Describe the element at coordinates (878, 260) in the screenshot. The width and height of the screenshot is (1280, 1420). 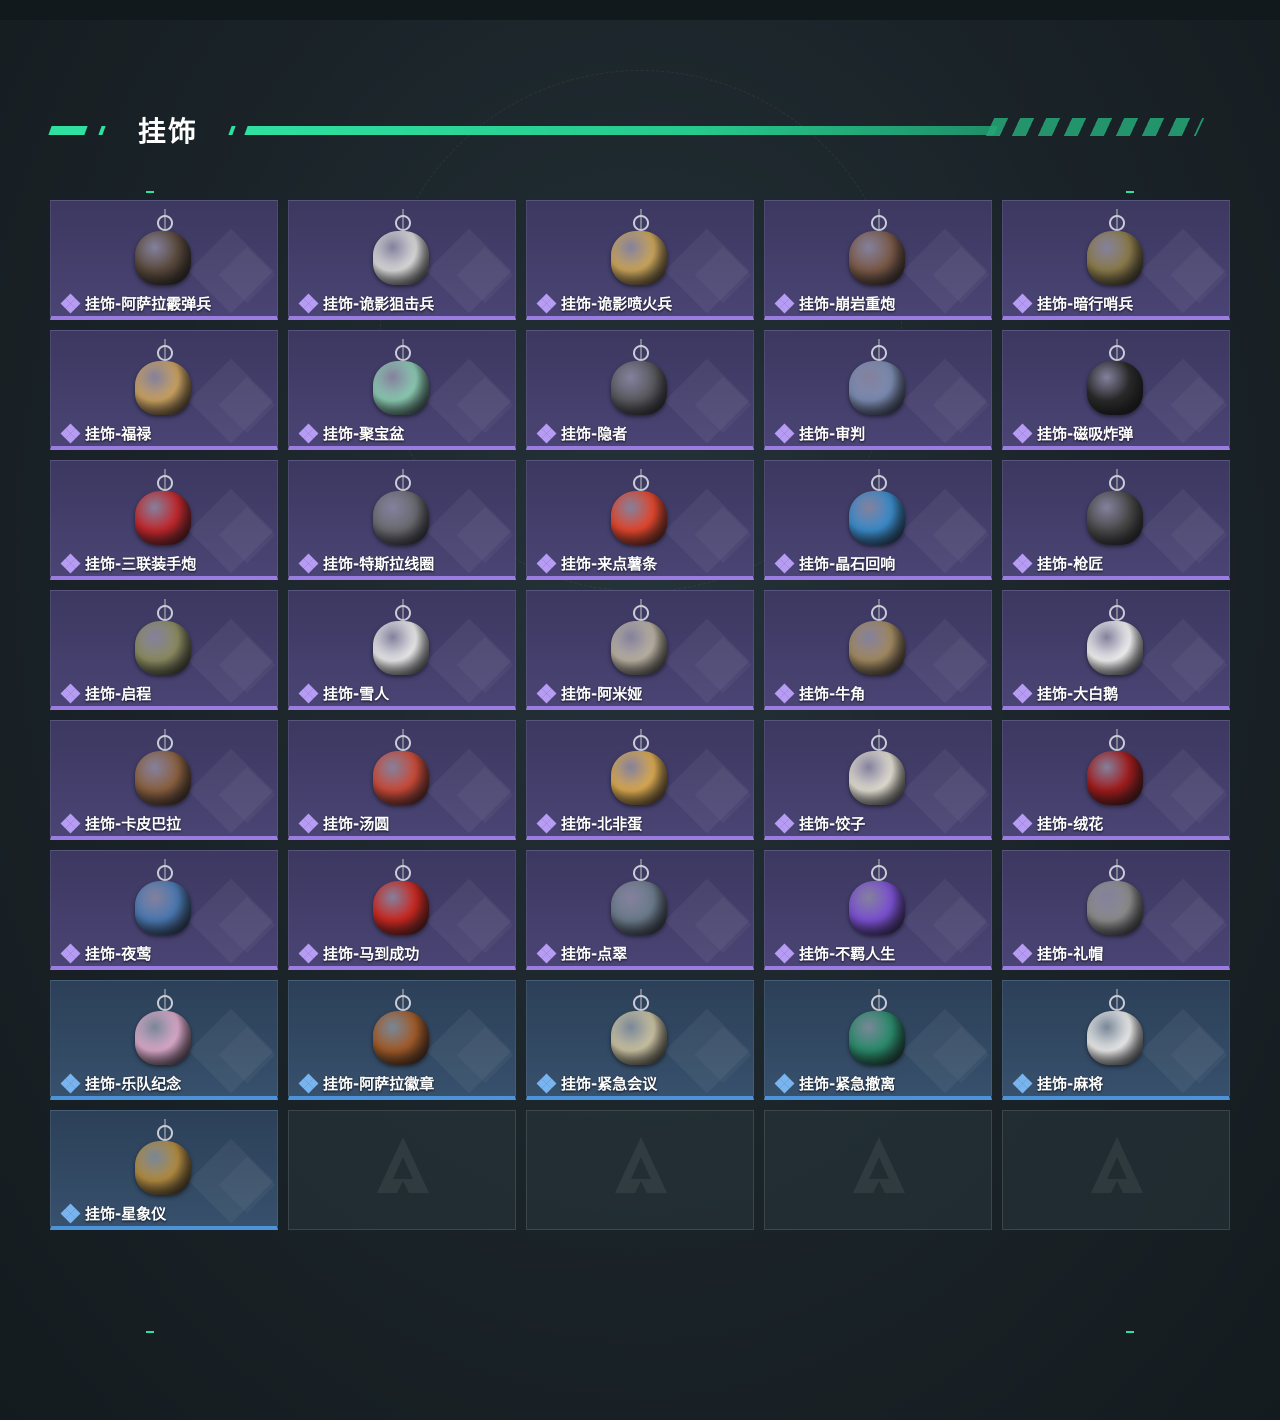
I see `charm-card: 挂饰-崩岩重炮` at that location.